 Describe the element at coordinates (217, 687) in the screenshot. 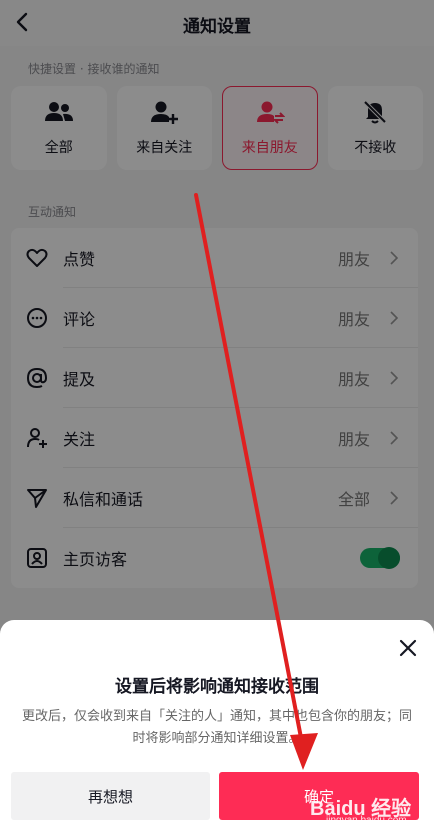

I see `sheet-title: 设置后将影响通知接收范围` at that location.